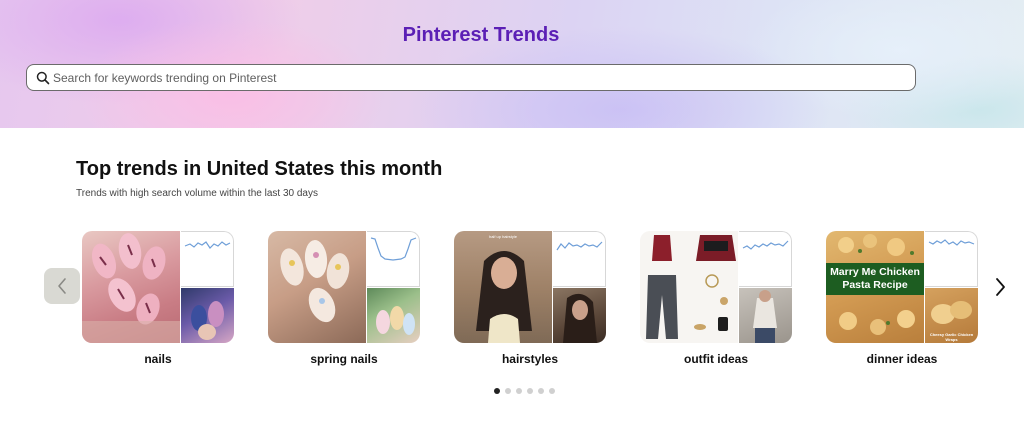 The height and width of the screenshot is (422, 1024). What do you see at coordinates (503, 287) in the screenshot?
I see `trend-main-image: half up hairstyle` at bounding box center [503, 287].